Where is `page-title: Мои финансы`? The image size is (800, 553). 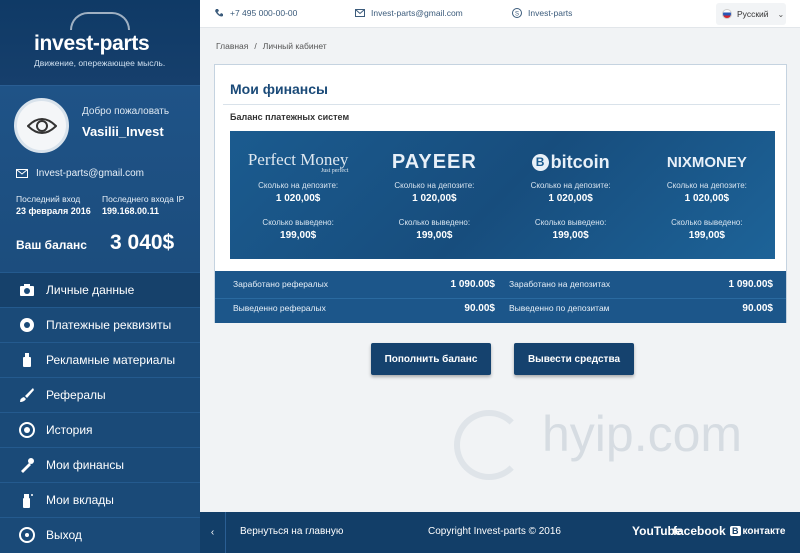
page-title: Мои финансы is located at coordinates (279, 89).